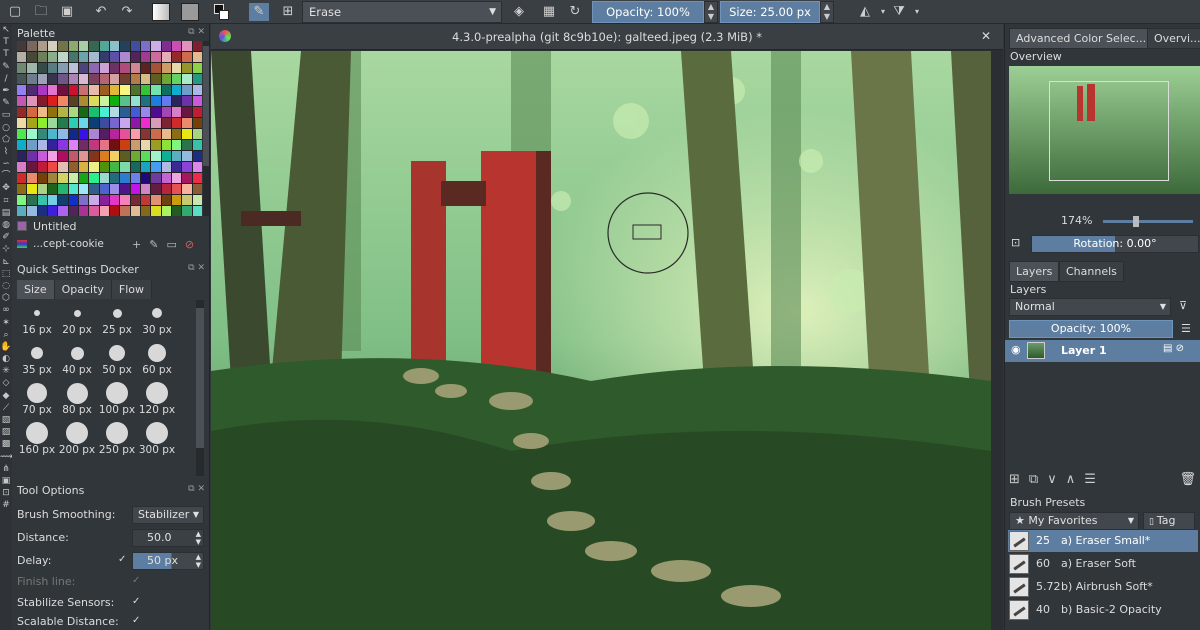 The width and height of the screenshot is (1200, 630). I want to click on add-color-icon: +, so click(140, 244).